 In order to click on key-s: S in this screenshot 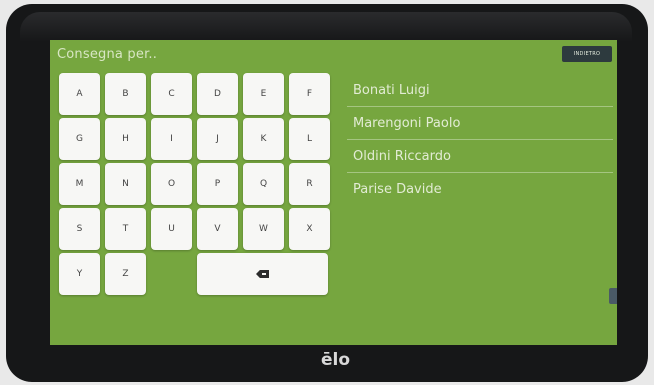, I will do `click(79, 229)`.